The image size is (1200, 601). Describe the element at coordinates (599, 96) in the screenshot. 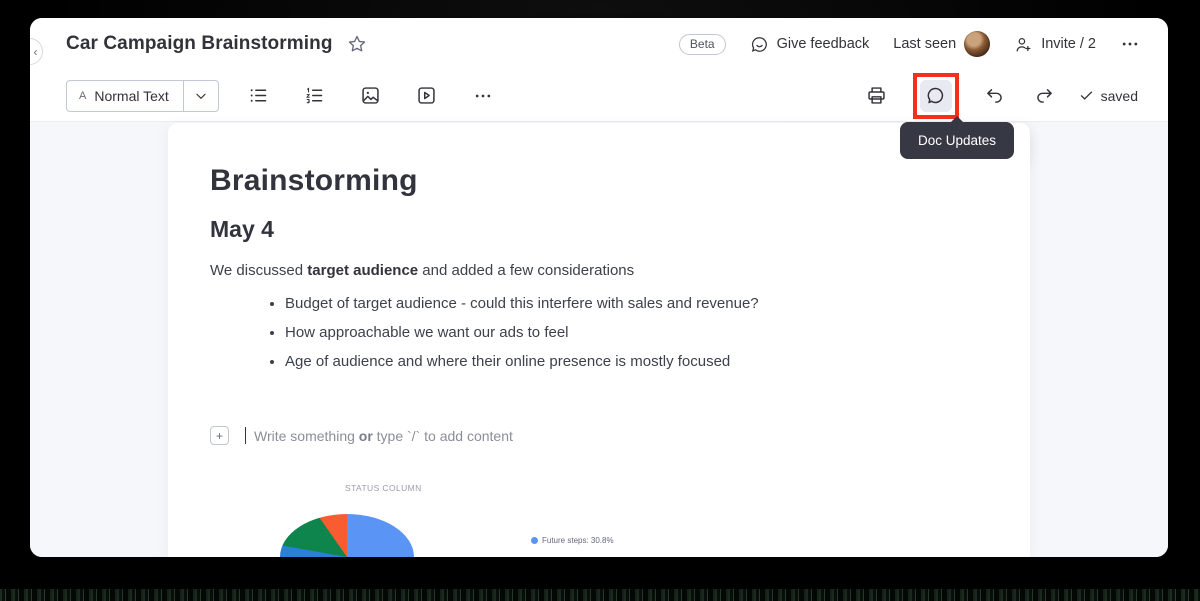

I see `editor-toolbar: A Normal Text saved` at that location.